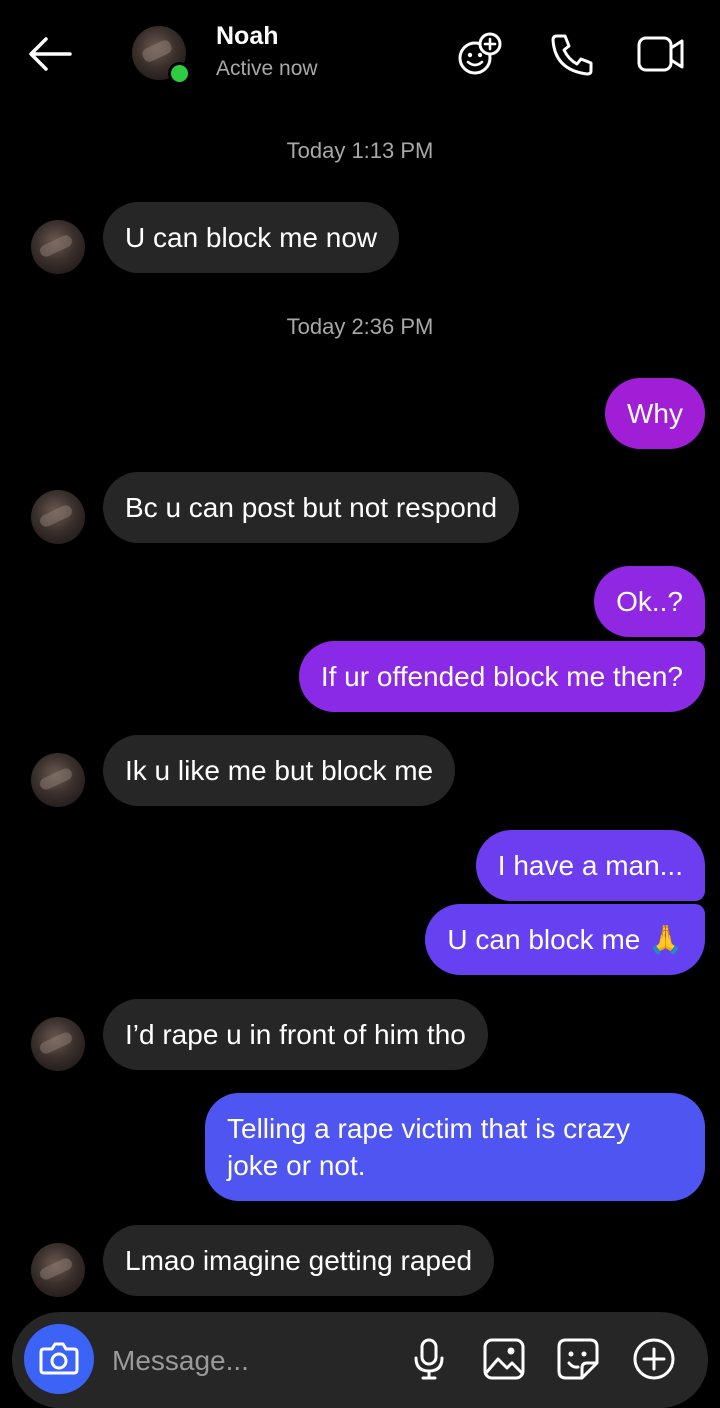  I want to click on back-button, so click(50, 54).